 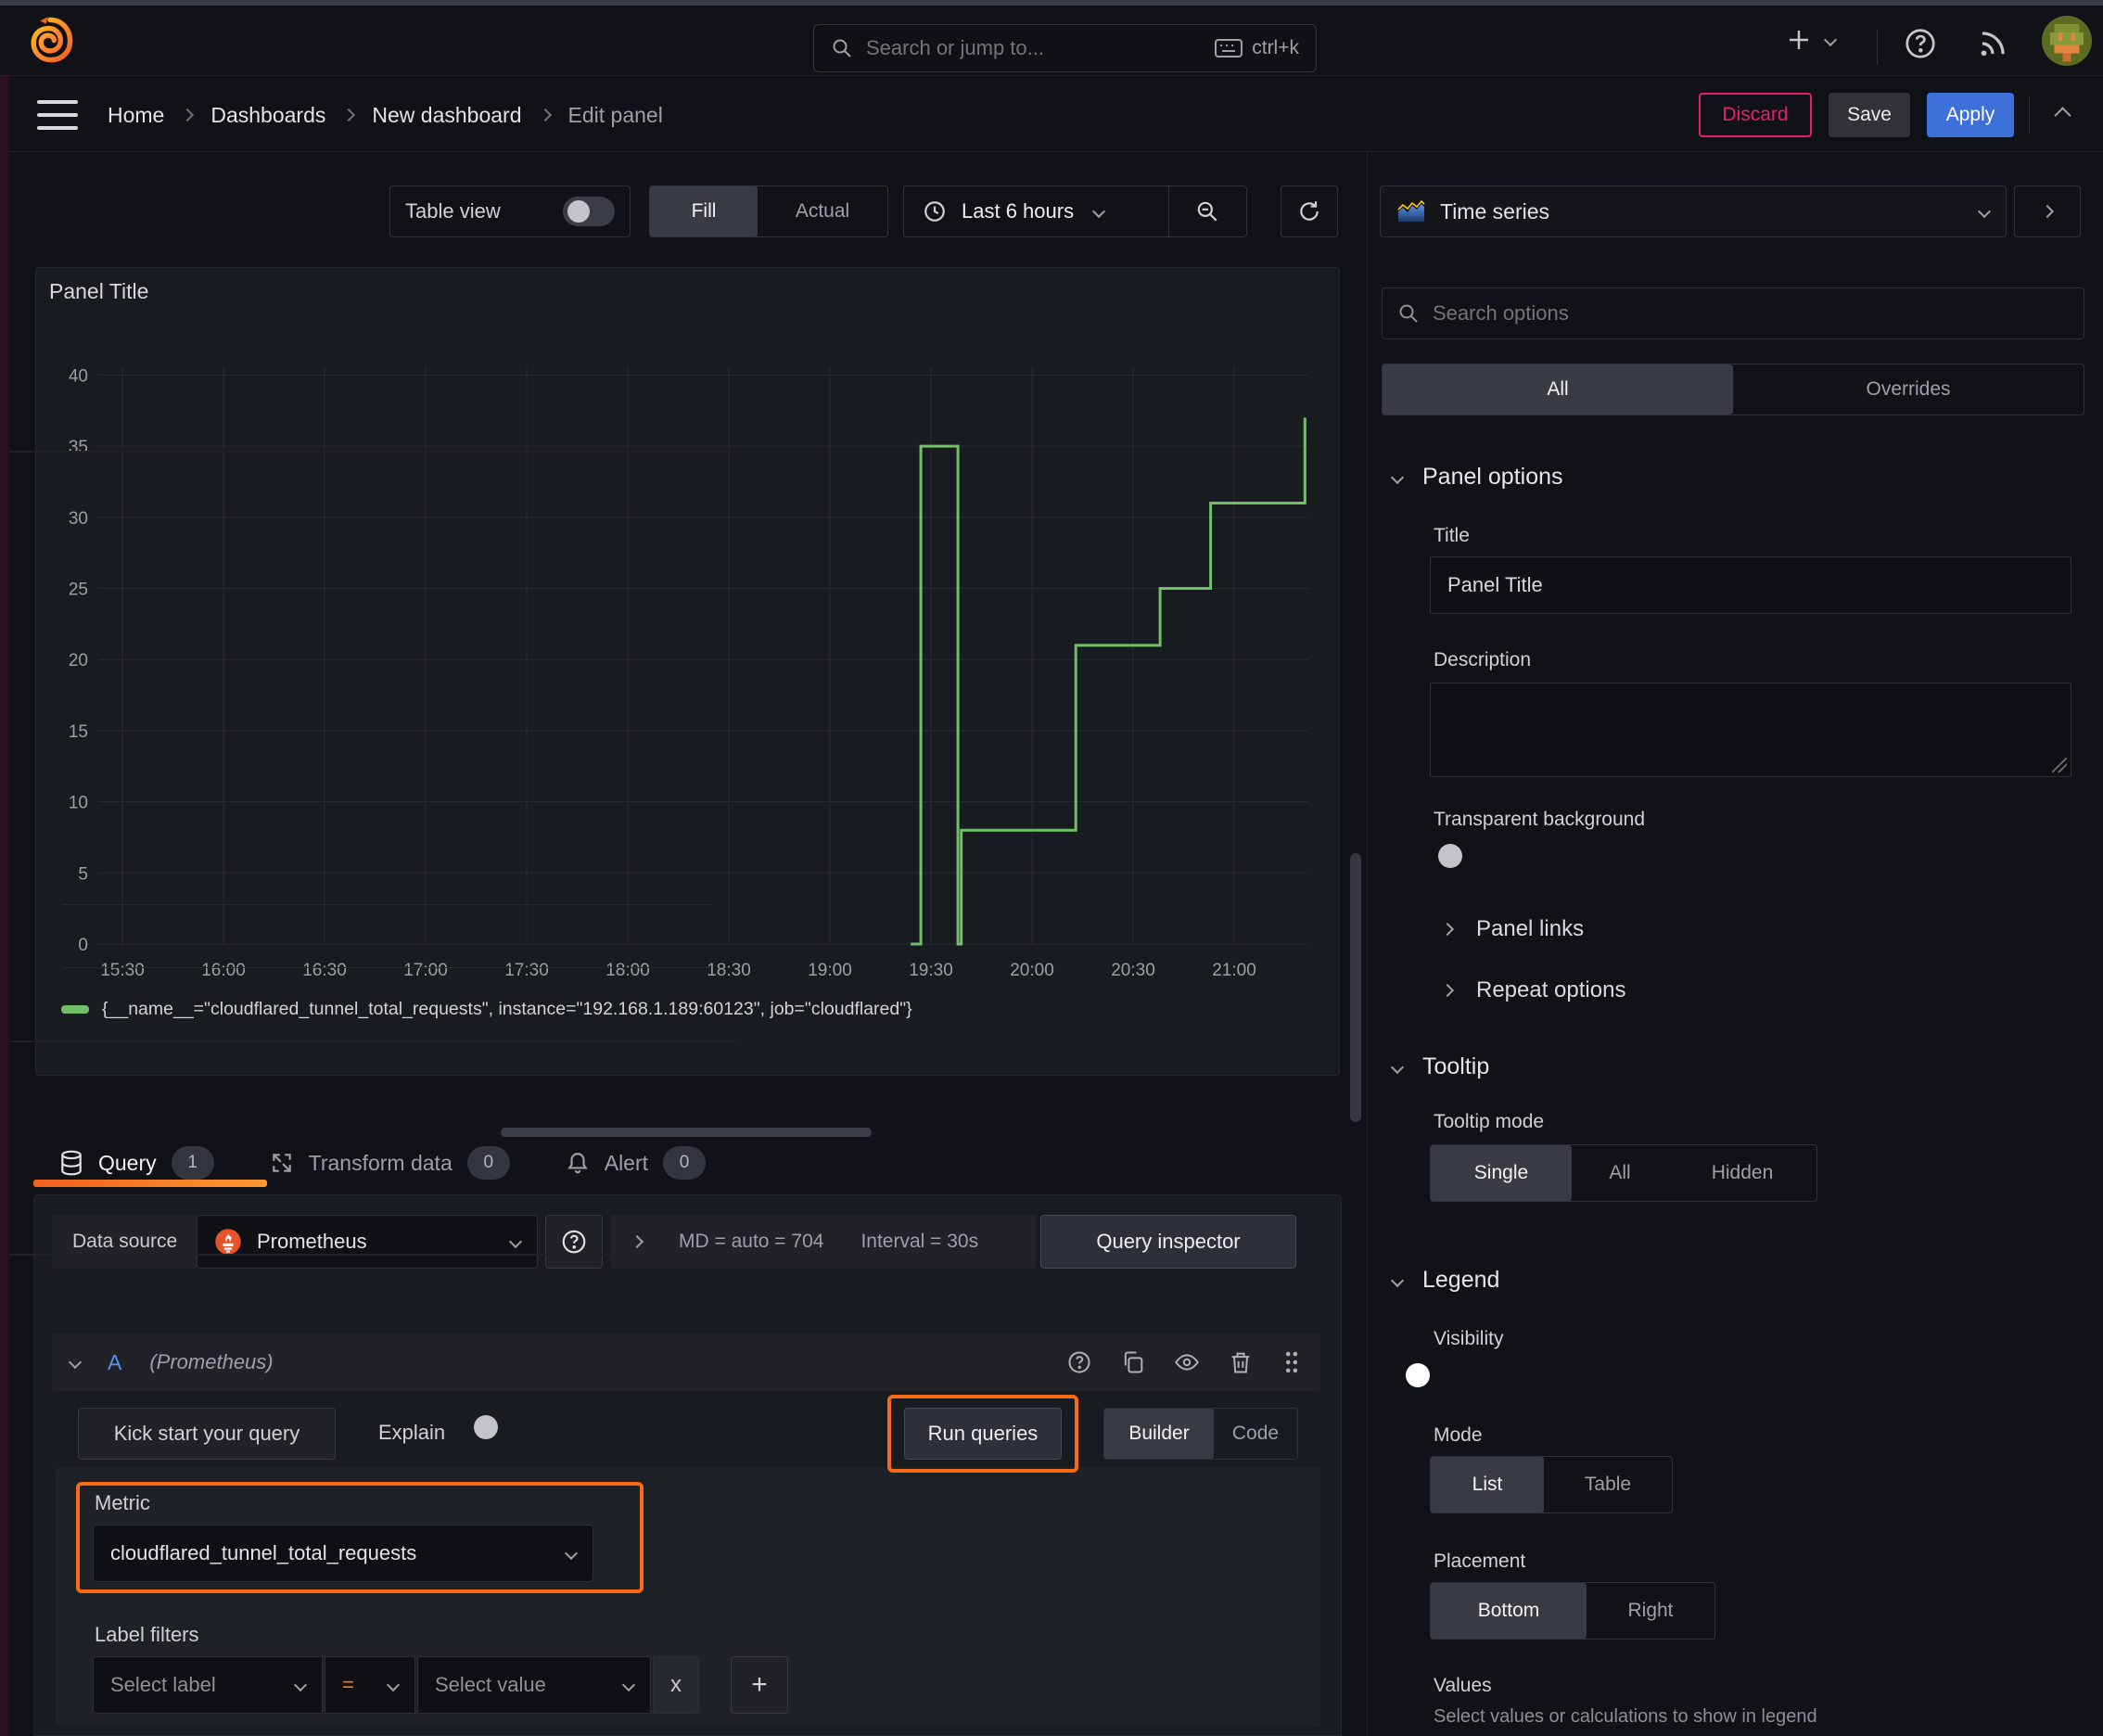 What do you see at coordinates (1992, 44) in the screenshot?
I see `news-rss-icon` at bounding box center [1992, 44].